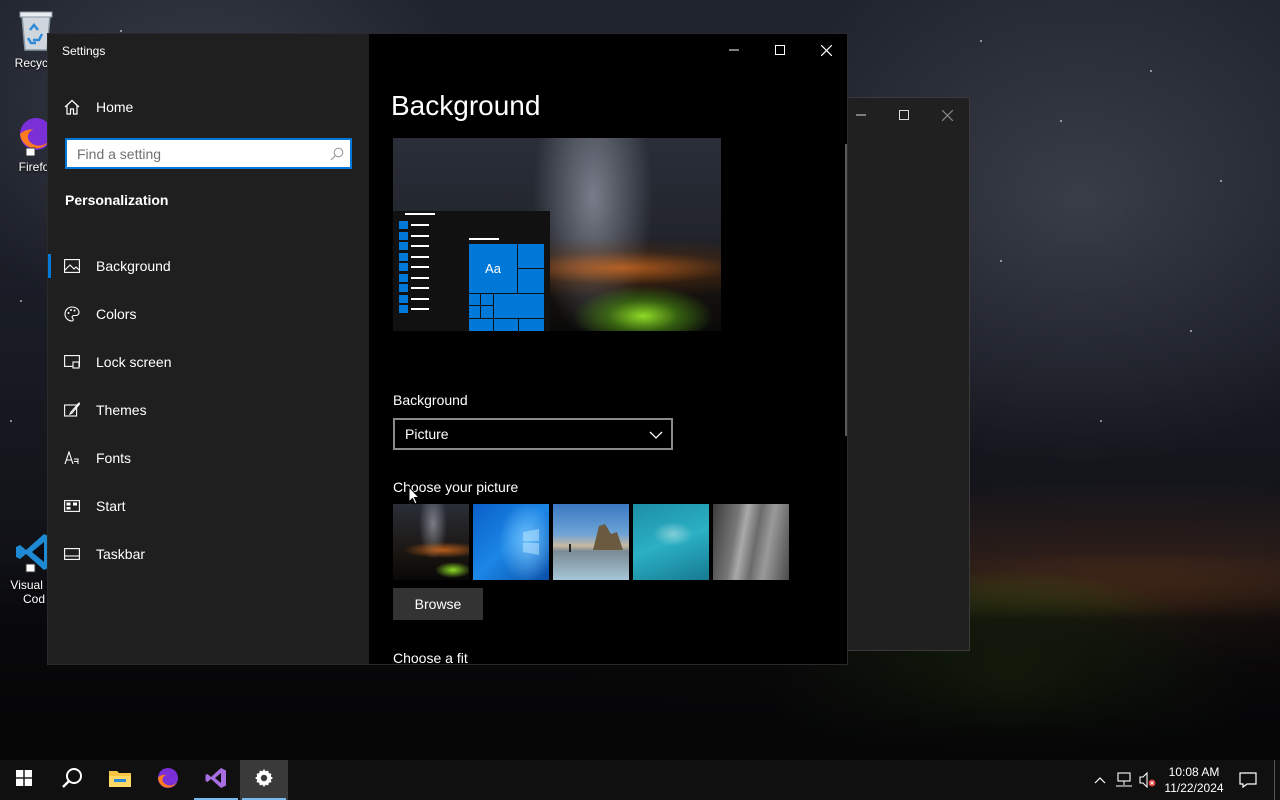  I want to click on window-title: Settings, so click(84, 51).